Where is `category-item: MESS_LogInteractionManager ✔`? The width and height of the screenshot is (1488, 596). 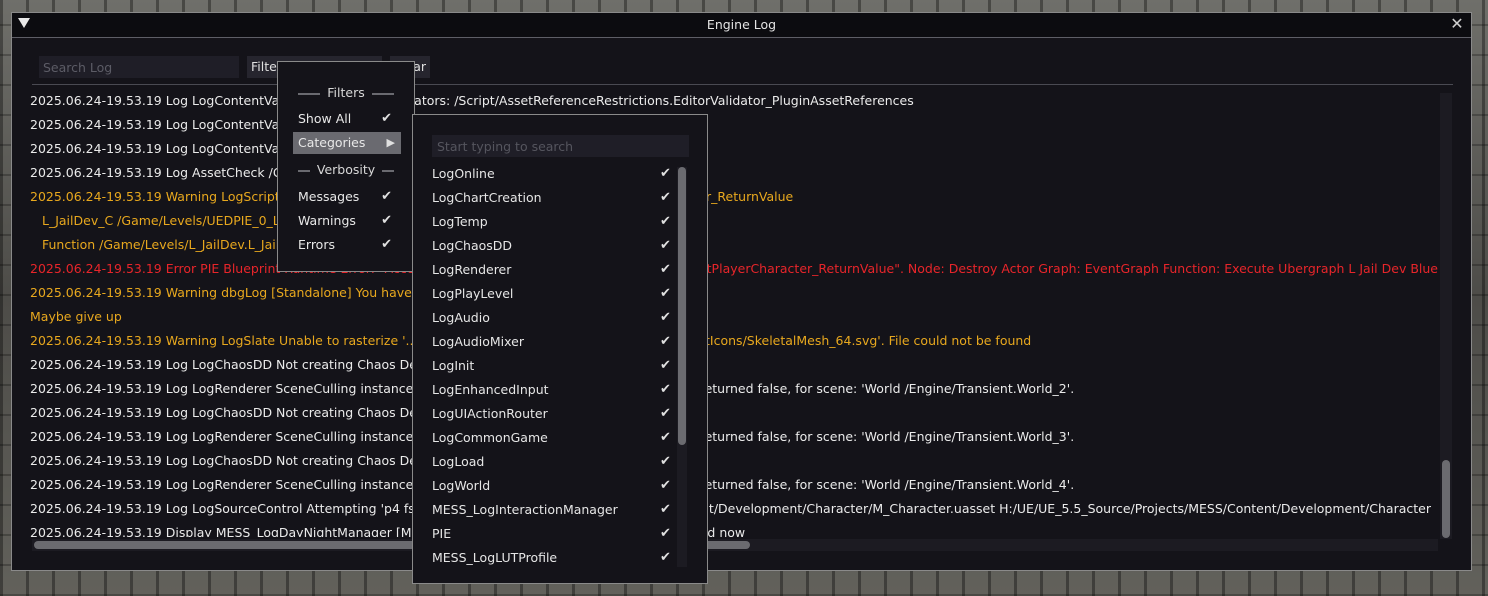 category-item: MESS_LogInteractionManager ✔ is located at coordinates (545, 510).